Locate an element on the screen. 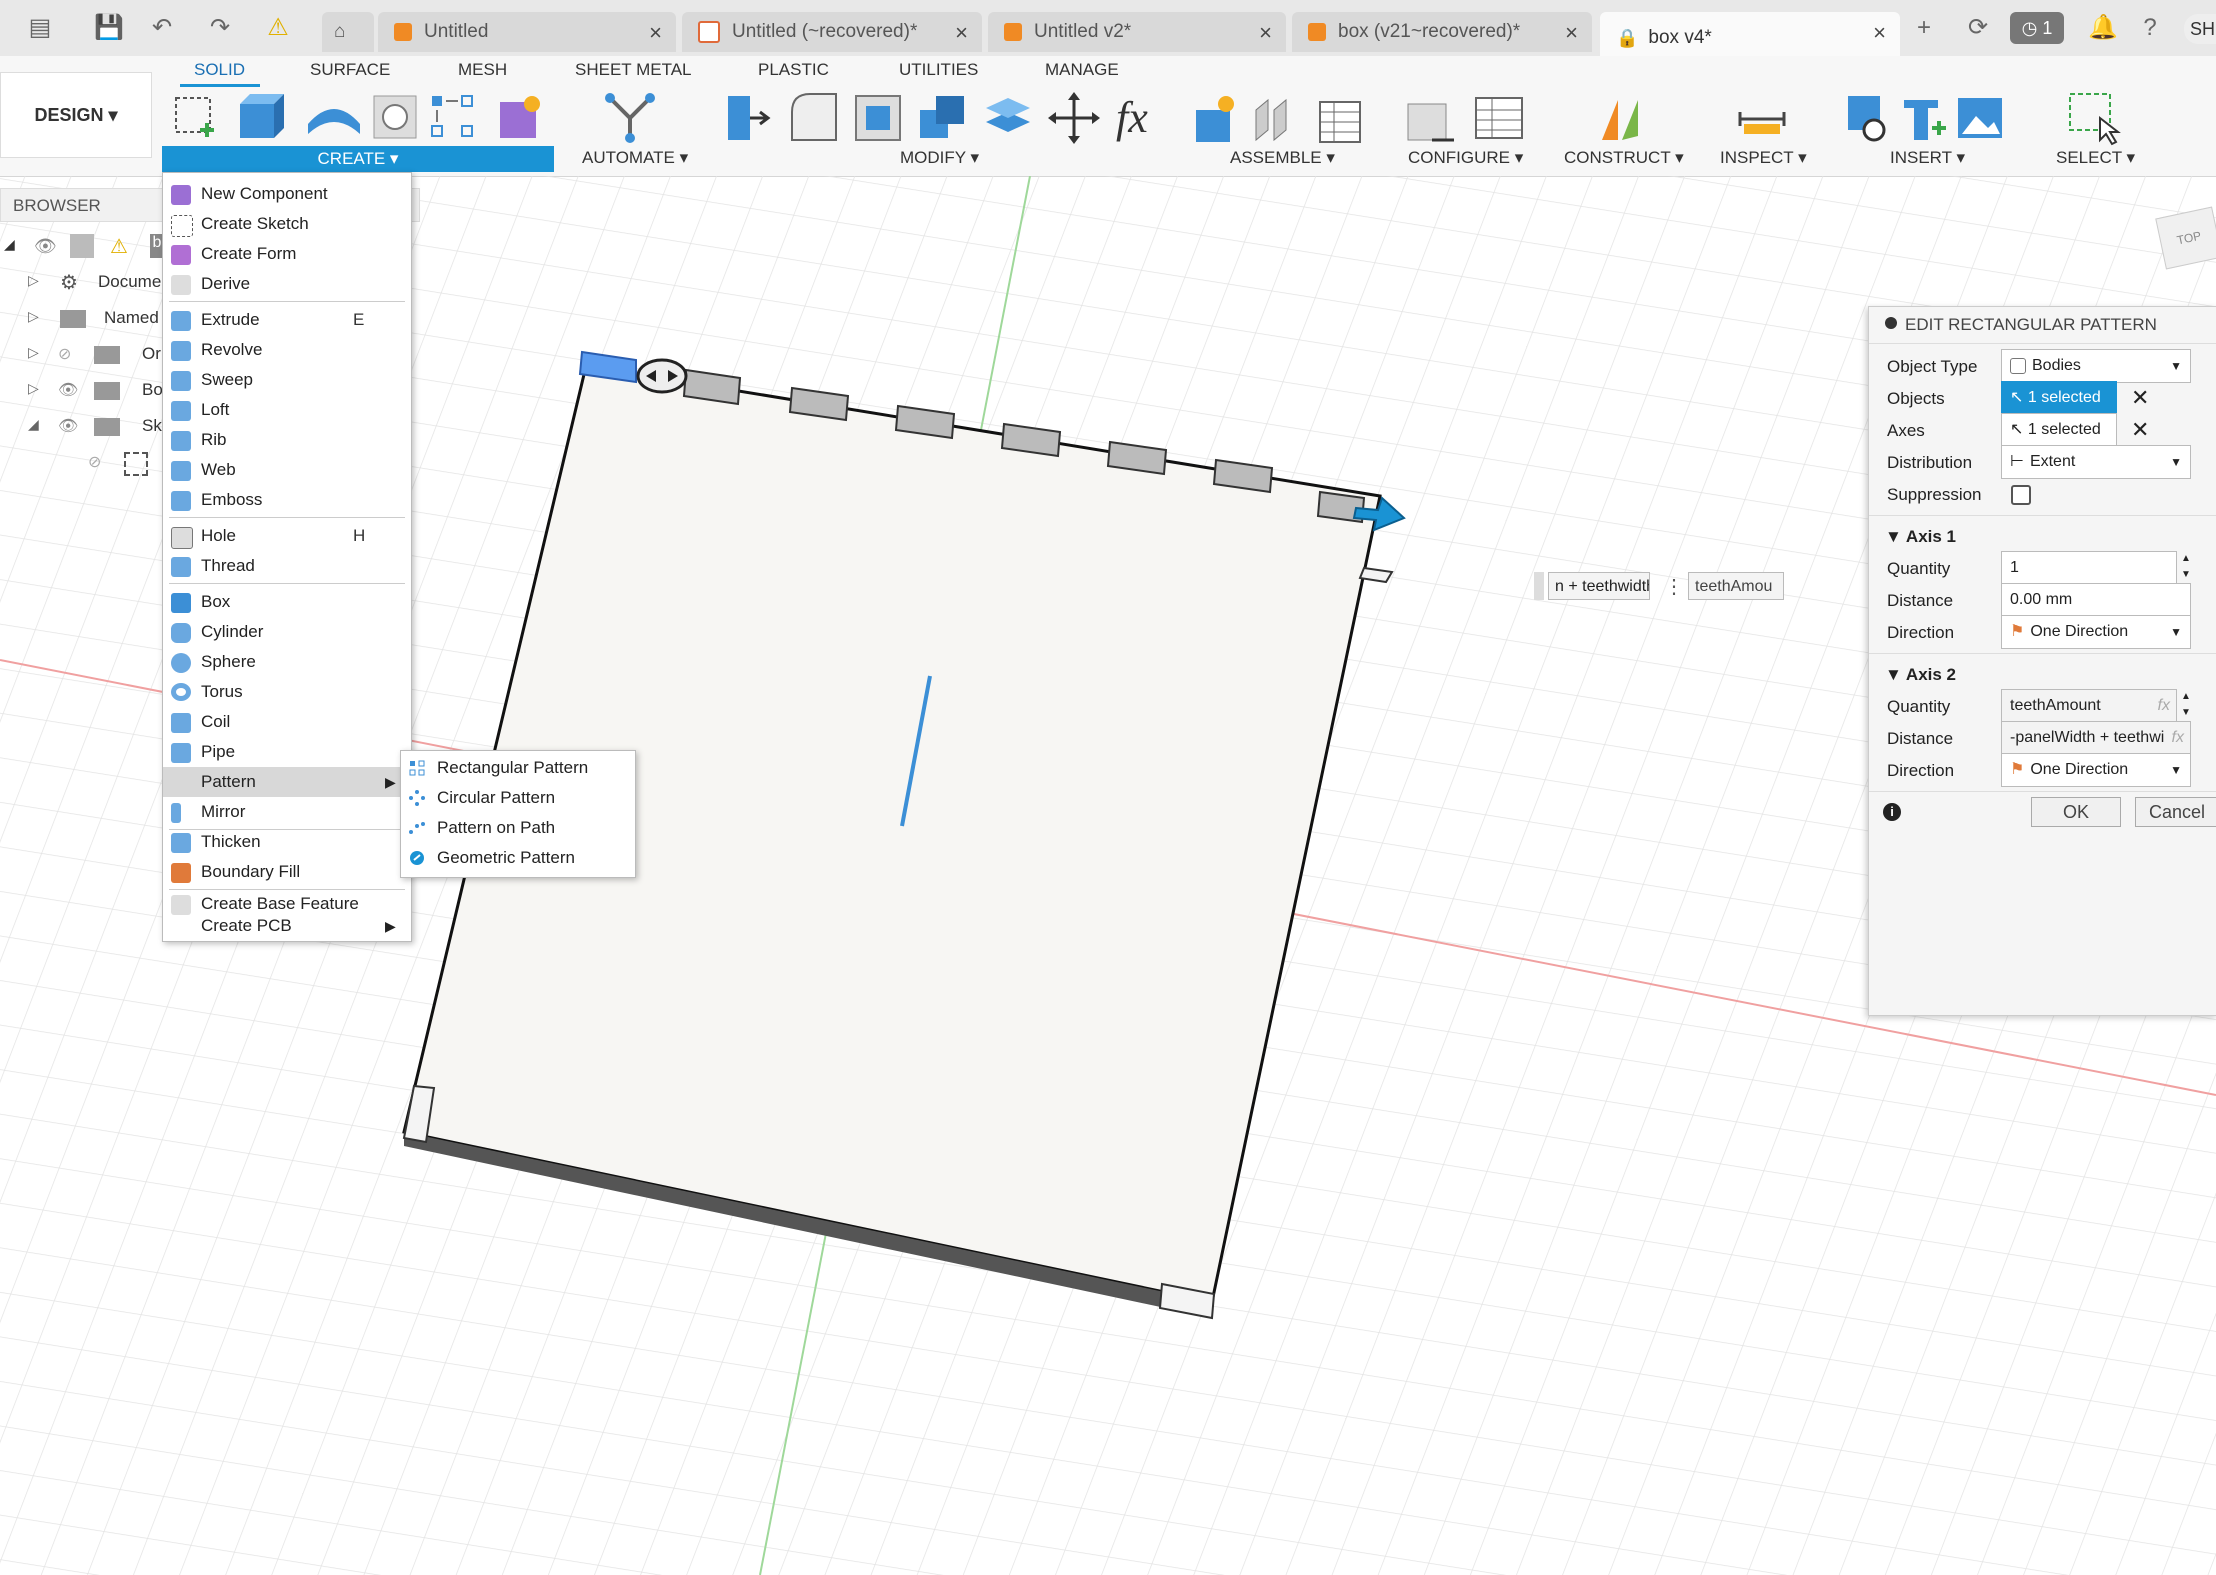 The image size is (2216, 1575). browser-sketch-item-row: ⊘ is located at coordinates (85, 463).